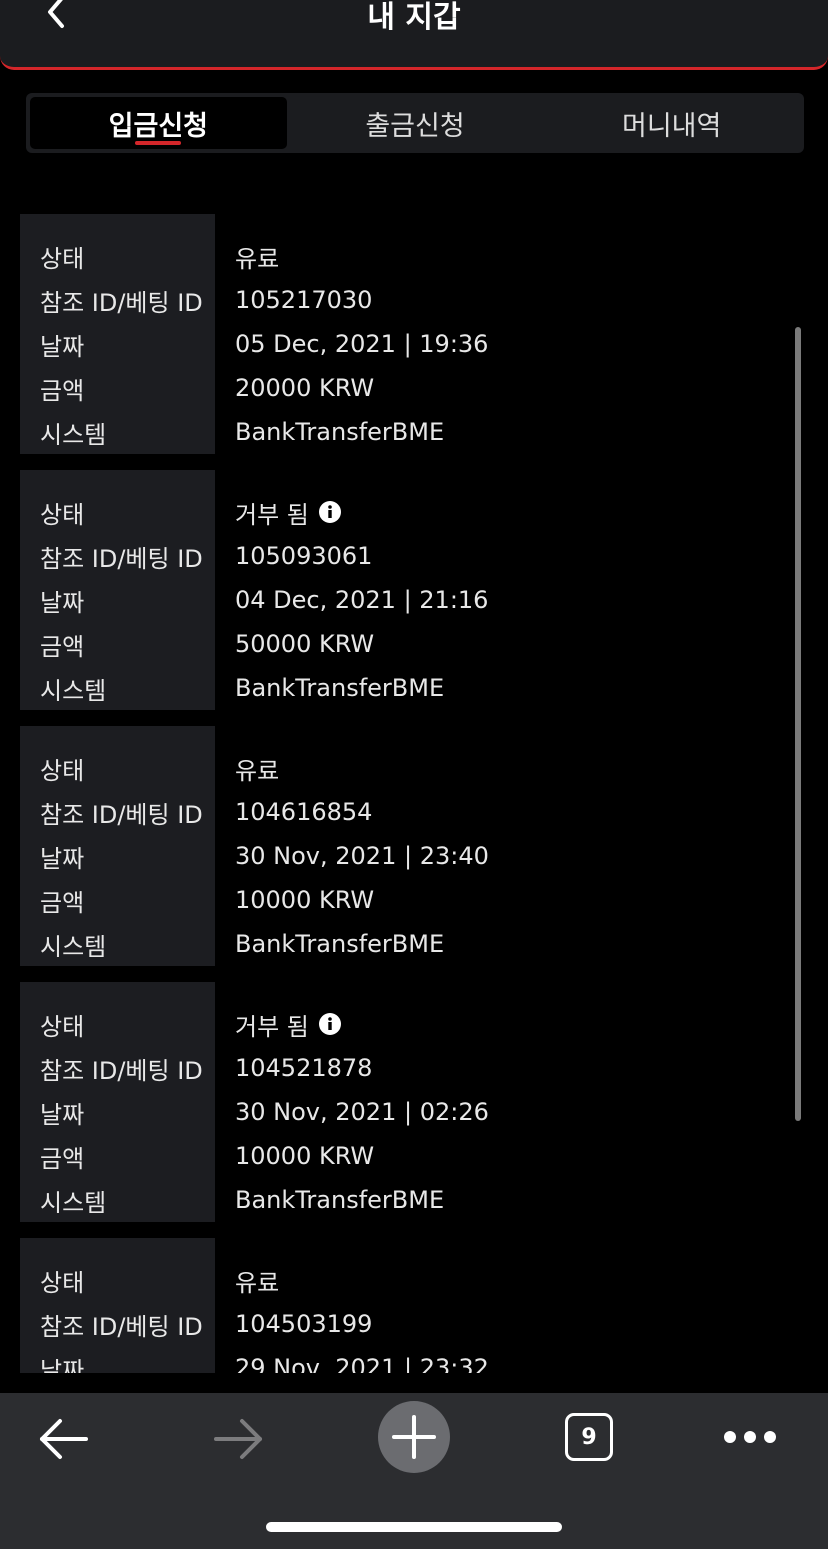 The height and width of the screenshot is (1549, 828). I want to click on field-value-text: 105217030, so click(304, 300).